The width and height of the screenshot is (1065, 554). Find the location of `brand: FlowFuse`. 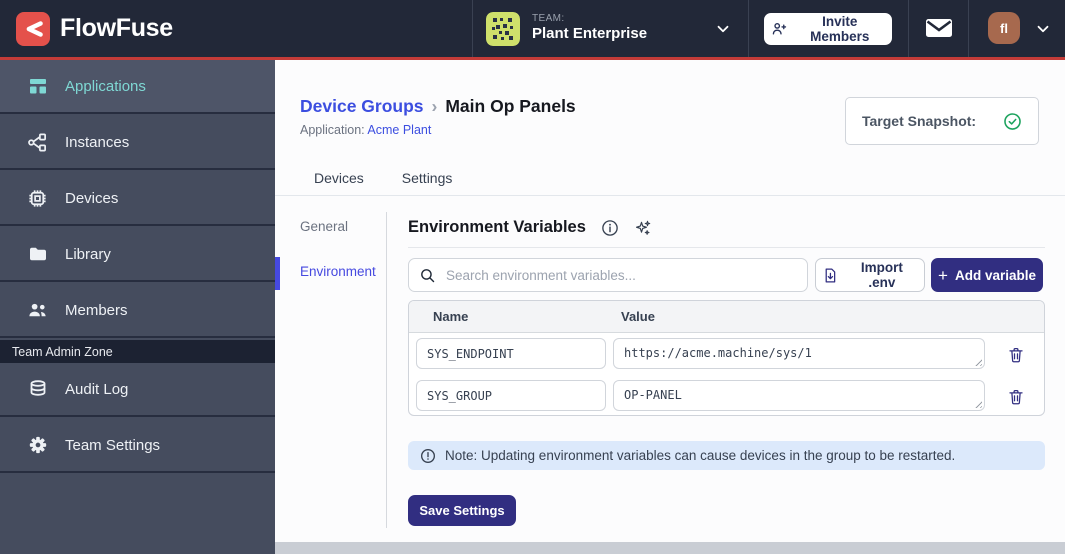

brand: FlowFuse is located at coordinates (94, 28).